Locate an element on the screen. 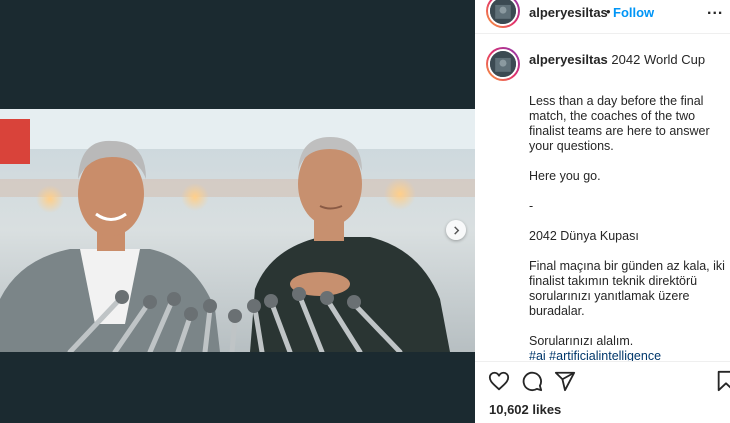  comment-icon is located at coordinates (532, 381).